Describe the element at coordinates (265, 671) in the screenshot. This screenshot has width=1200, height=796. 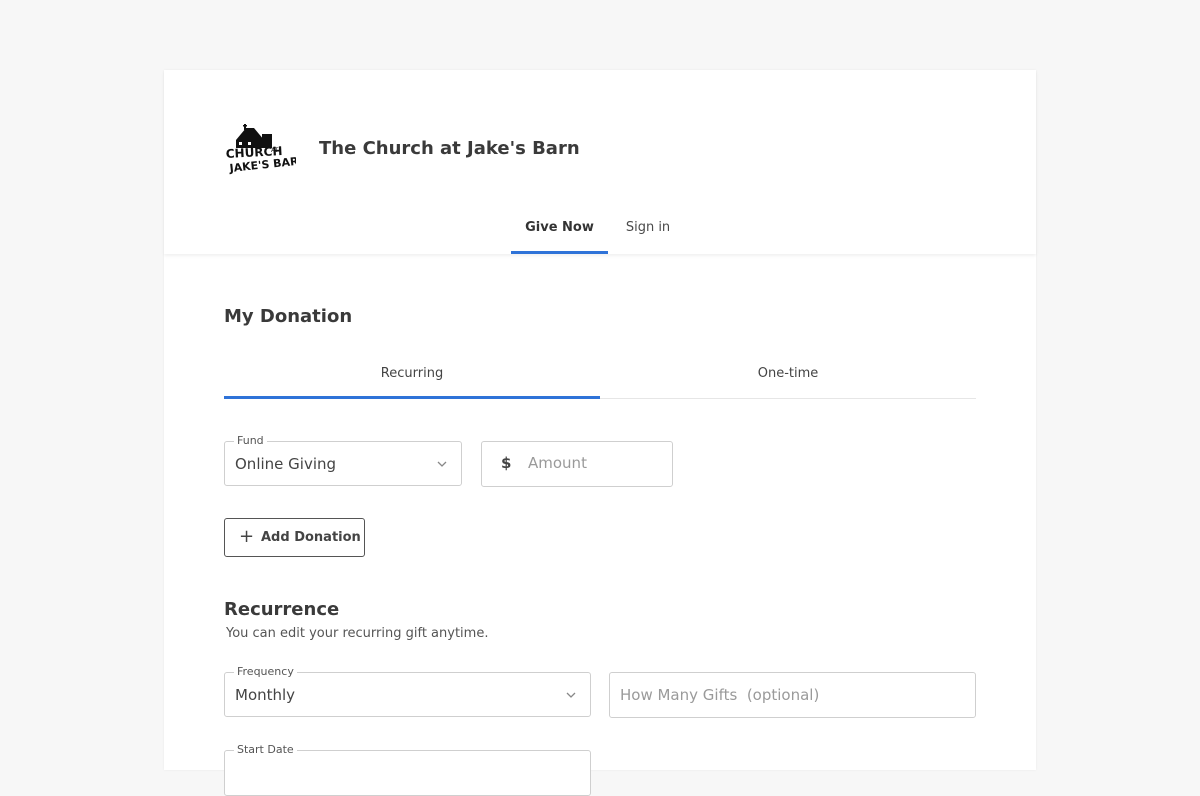
I see `frequency-label: Frequency` at that location.